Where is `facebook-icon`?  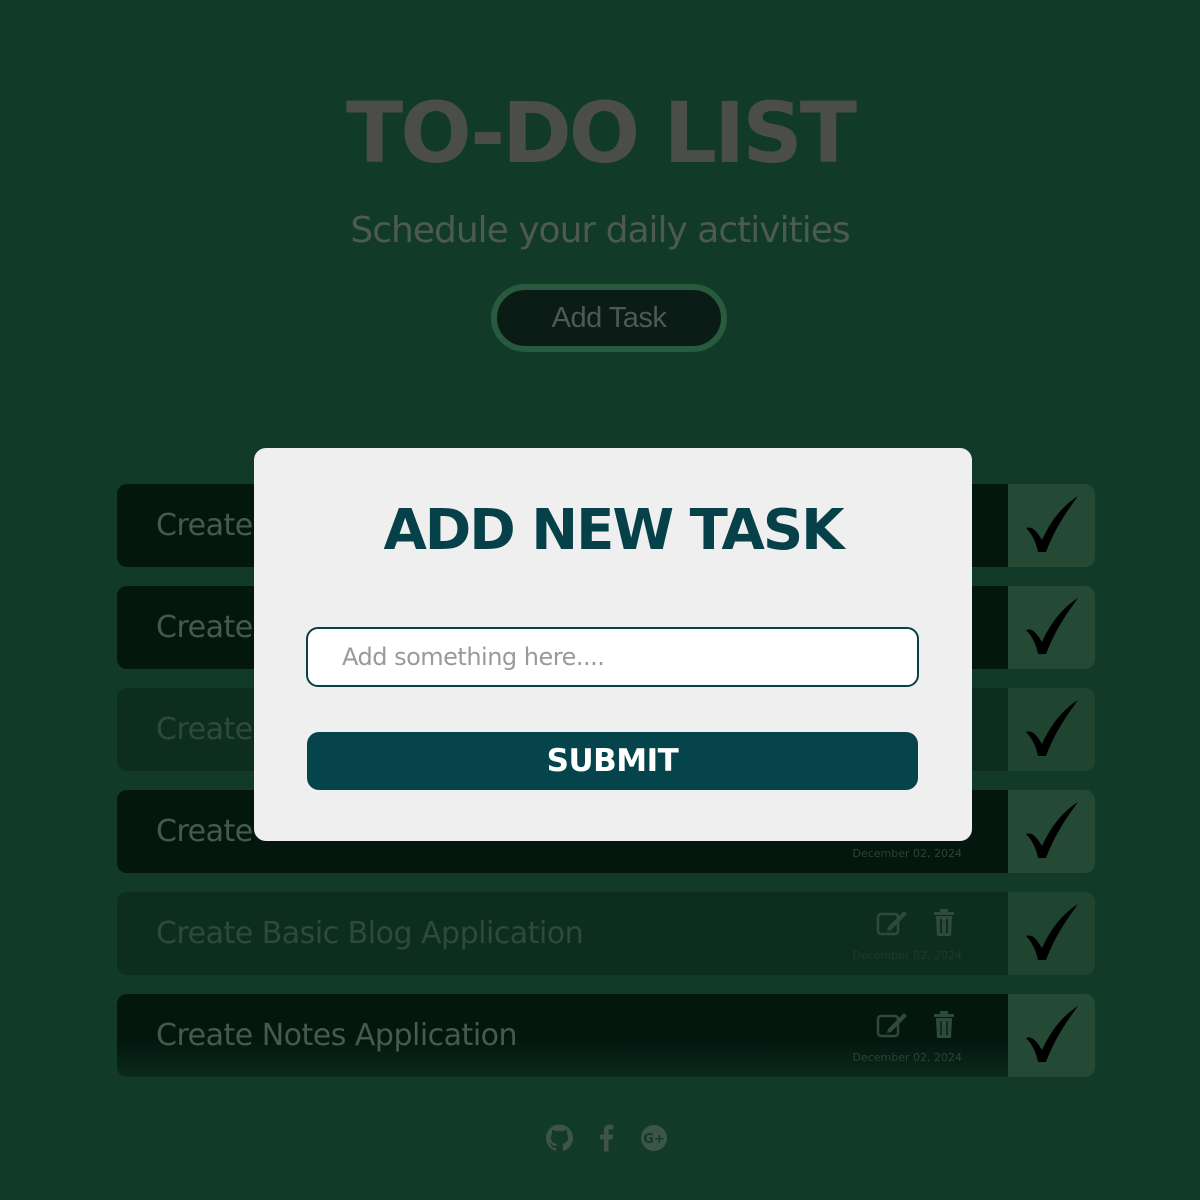
facebook-icon is located at coordinates (606, 1138).